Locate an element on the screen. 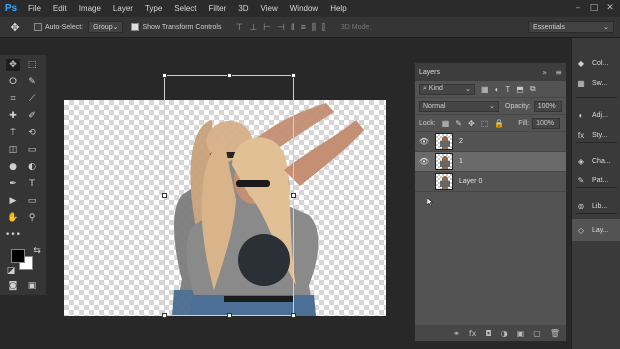  gradient-tool-icon: ▭ is located at coordinates (32, 150).